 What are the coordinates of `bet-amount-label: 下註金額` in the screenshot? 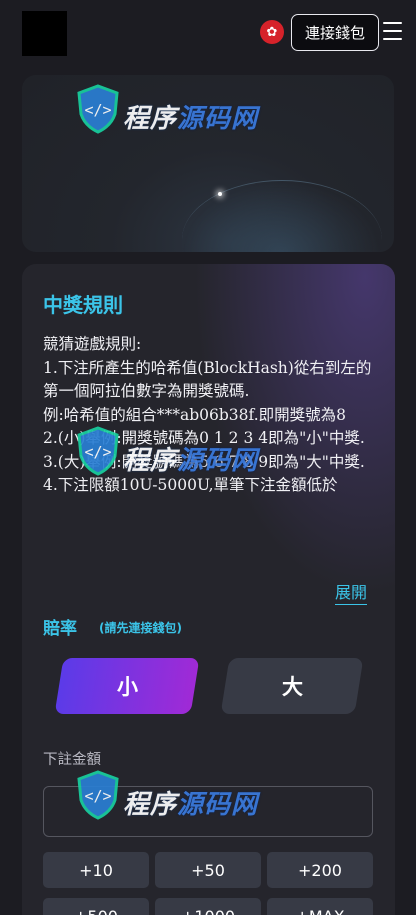 It's located at (72, 760).